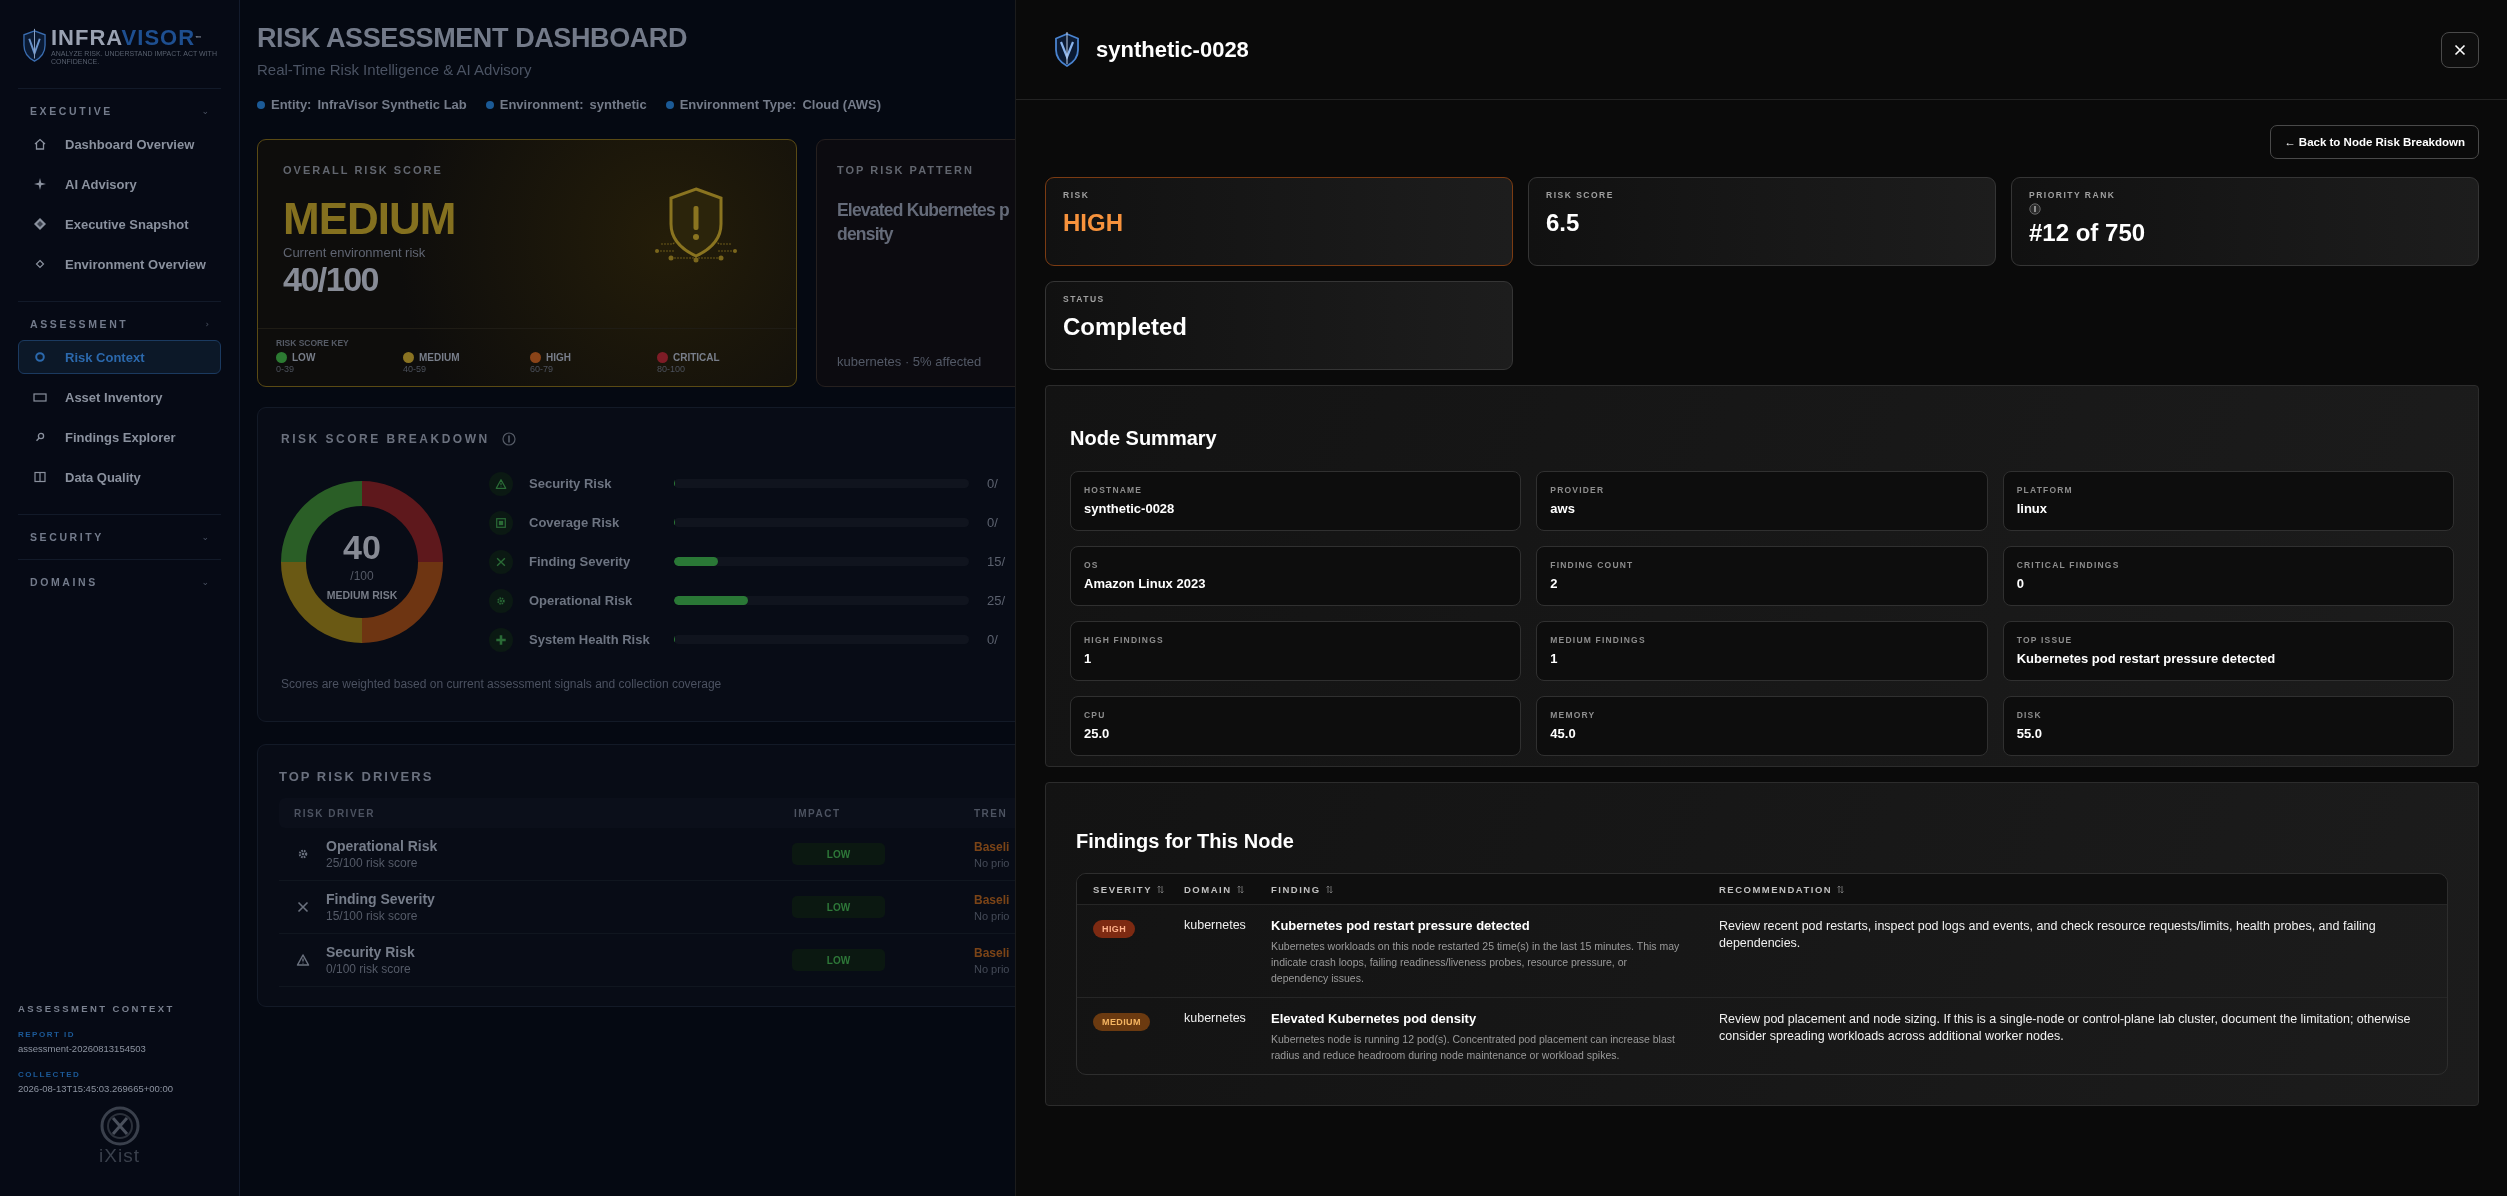 The image size is (2507, 1196). What do you see at coordinates (571, 483) in the screenshot?
I see `risk-name: Security Risk` at bounding box center [571, 483].